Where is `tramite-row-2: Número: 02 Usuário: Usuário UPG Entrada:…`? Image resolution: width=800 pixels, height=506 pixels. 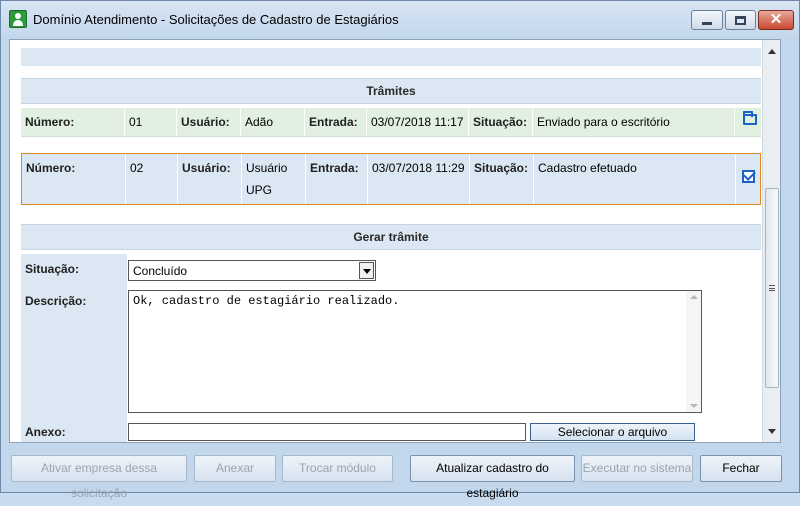
tramite-row-2: Número: 02 Usuário: Usuário UPG Entrada:… is located at coordinates (391, 179).